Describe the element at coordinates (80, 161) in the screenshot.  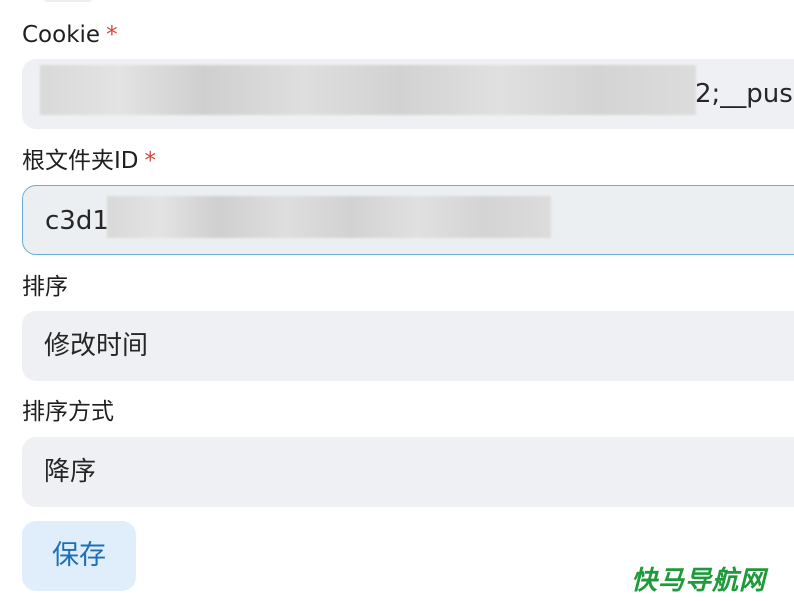
I see `root-folder-id-label-text: 根文件夹ID` at that location.